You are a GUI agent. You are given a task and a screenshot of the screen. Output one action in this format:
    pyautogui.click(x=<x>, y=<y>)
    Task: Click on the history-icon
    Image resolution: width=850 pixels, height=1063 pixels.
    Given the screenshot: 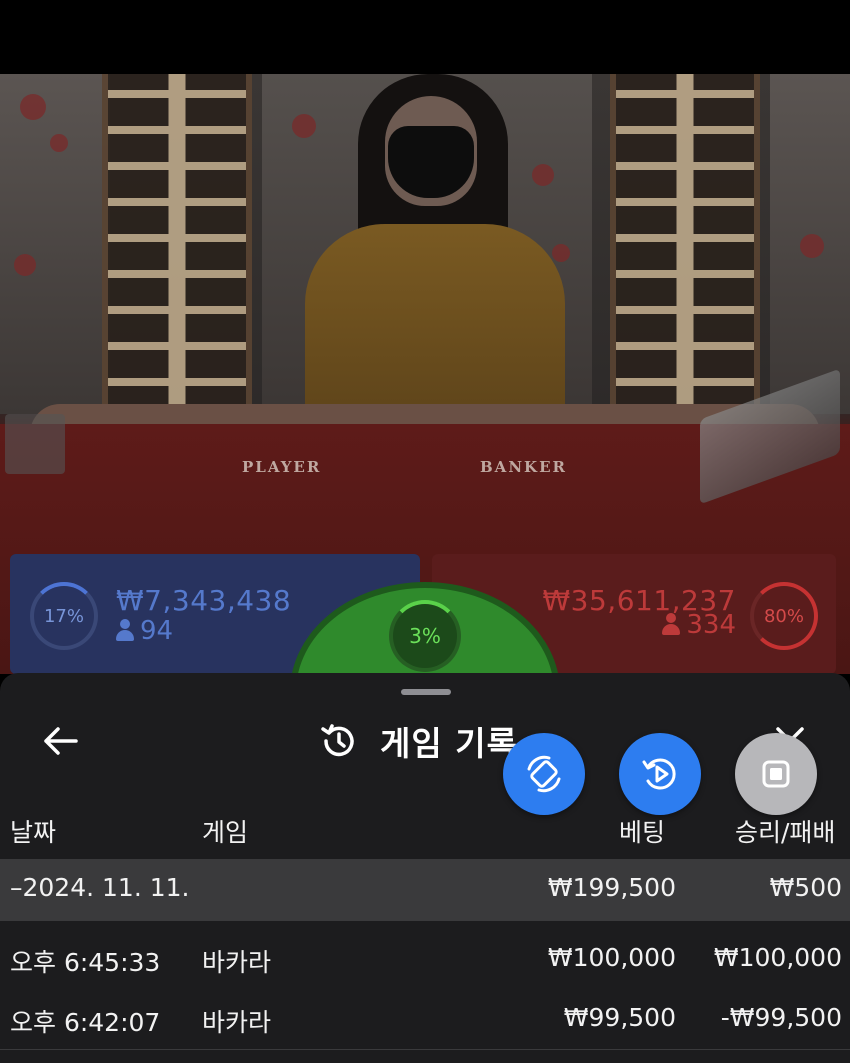 What is the action you would take?
    pyautogui.click(x=338, y=741)
    